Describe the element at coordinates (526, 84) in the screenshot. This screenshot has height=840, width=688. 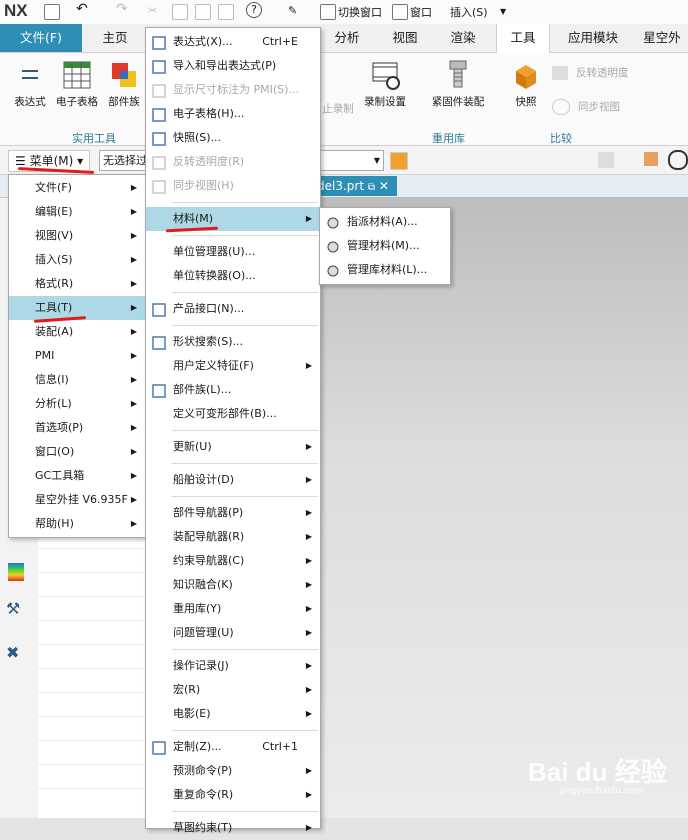
I see `snapshot-button: 快照` at that location.